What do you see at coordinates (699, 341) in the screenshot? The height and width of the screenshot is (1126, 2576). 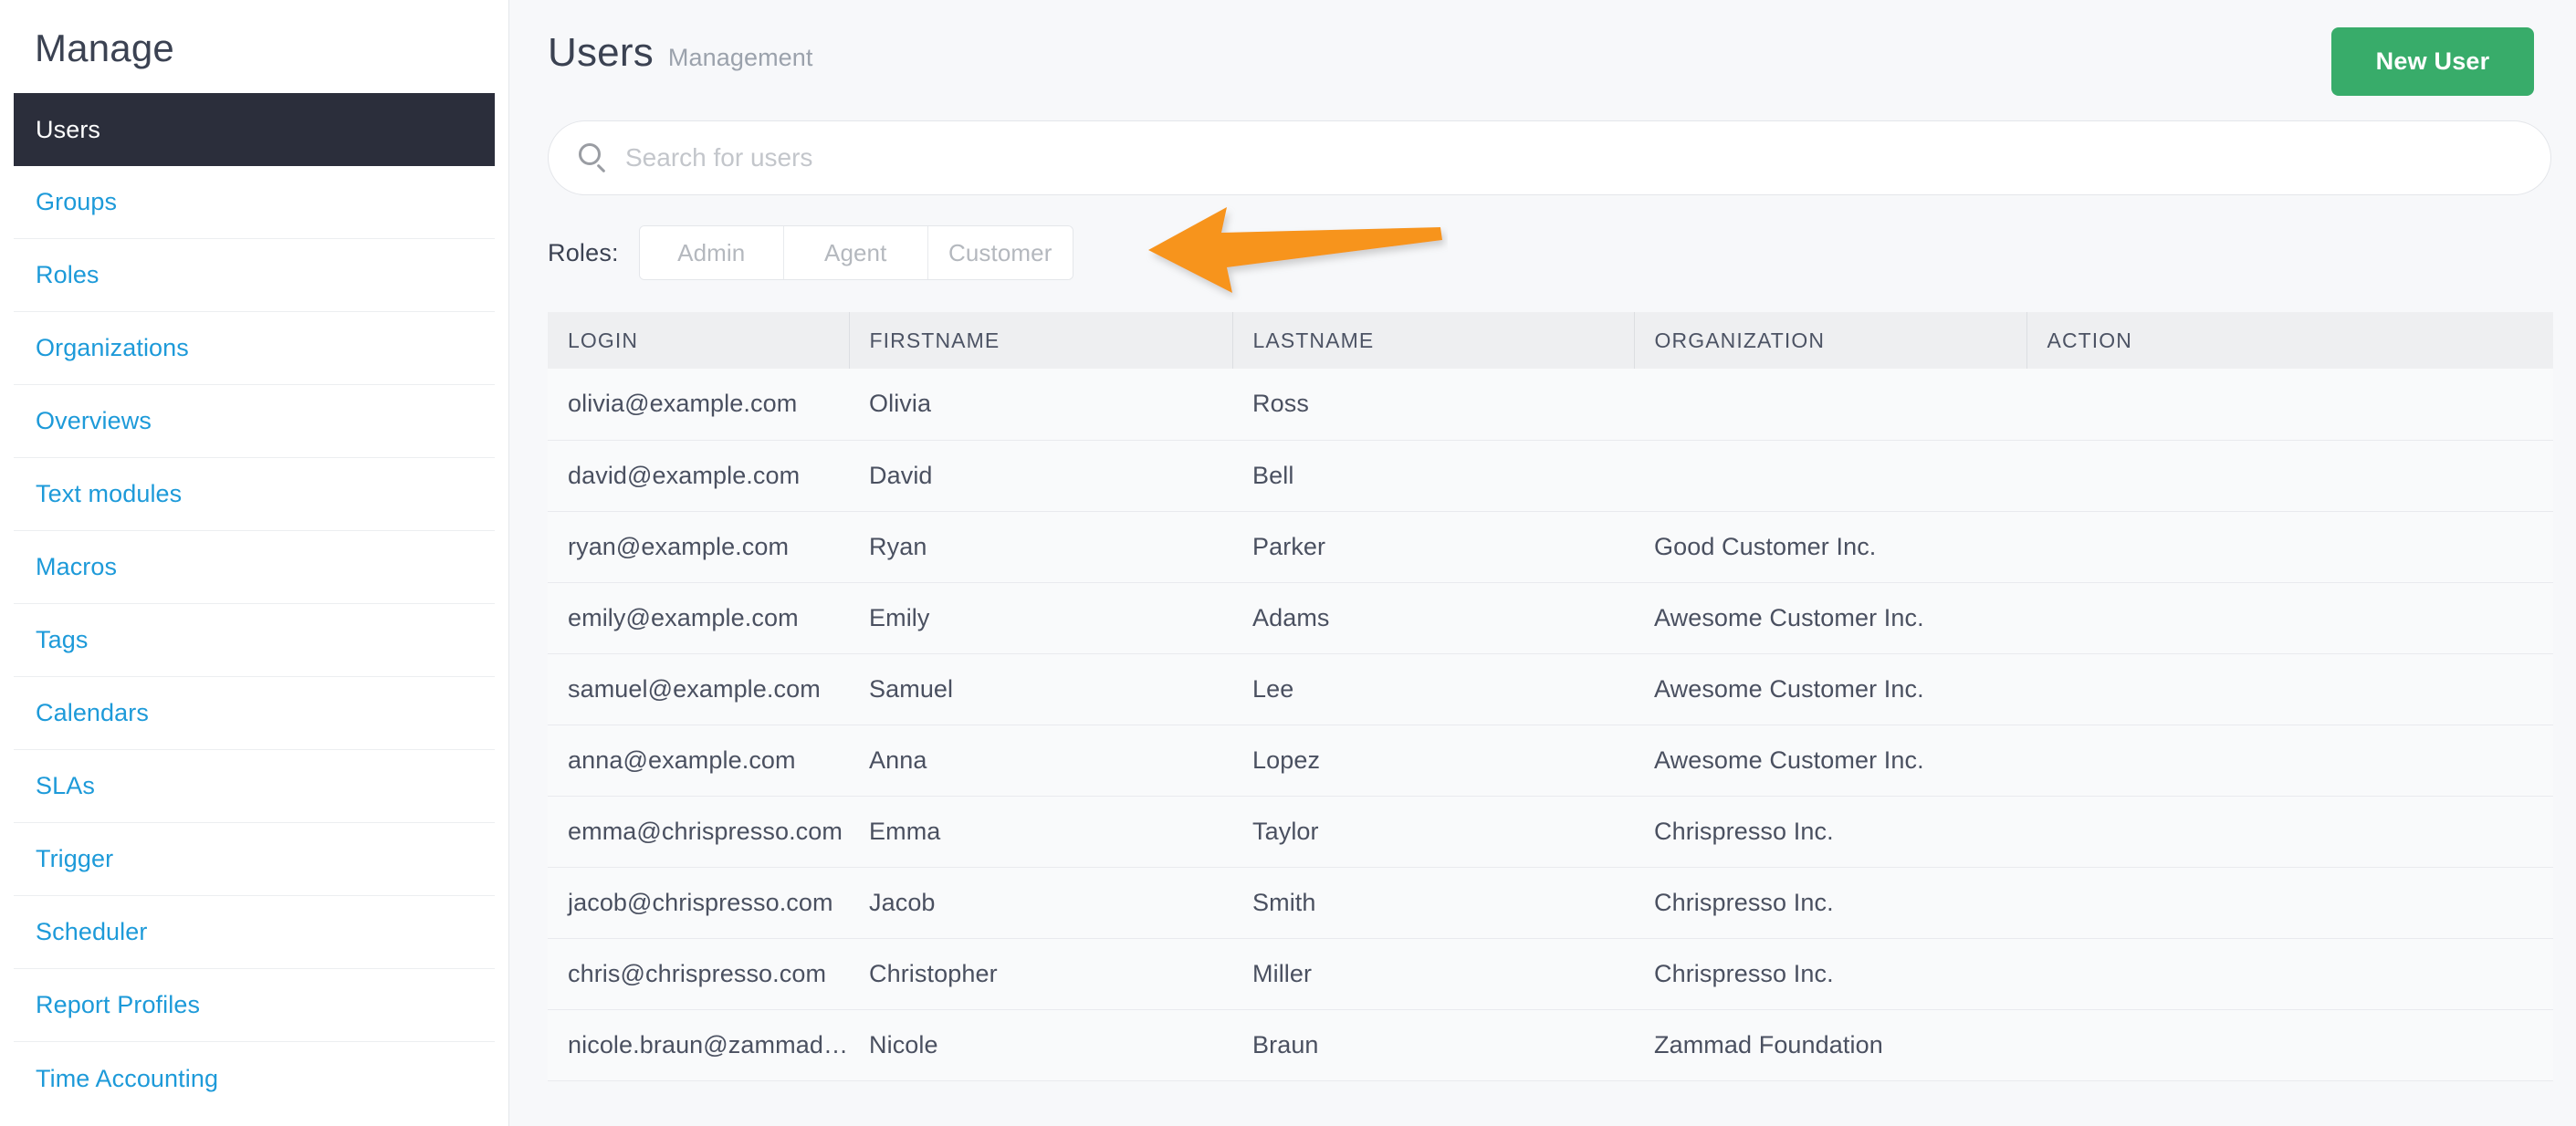 I see `column-header-login: LOGIN` at bounding box center [699, 341].